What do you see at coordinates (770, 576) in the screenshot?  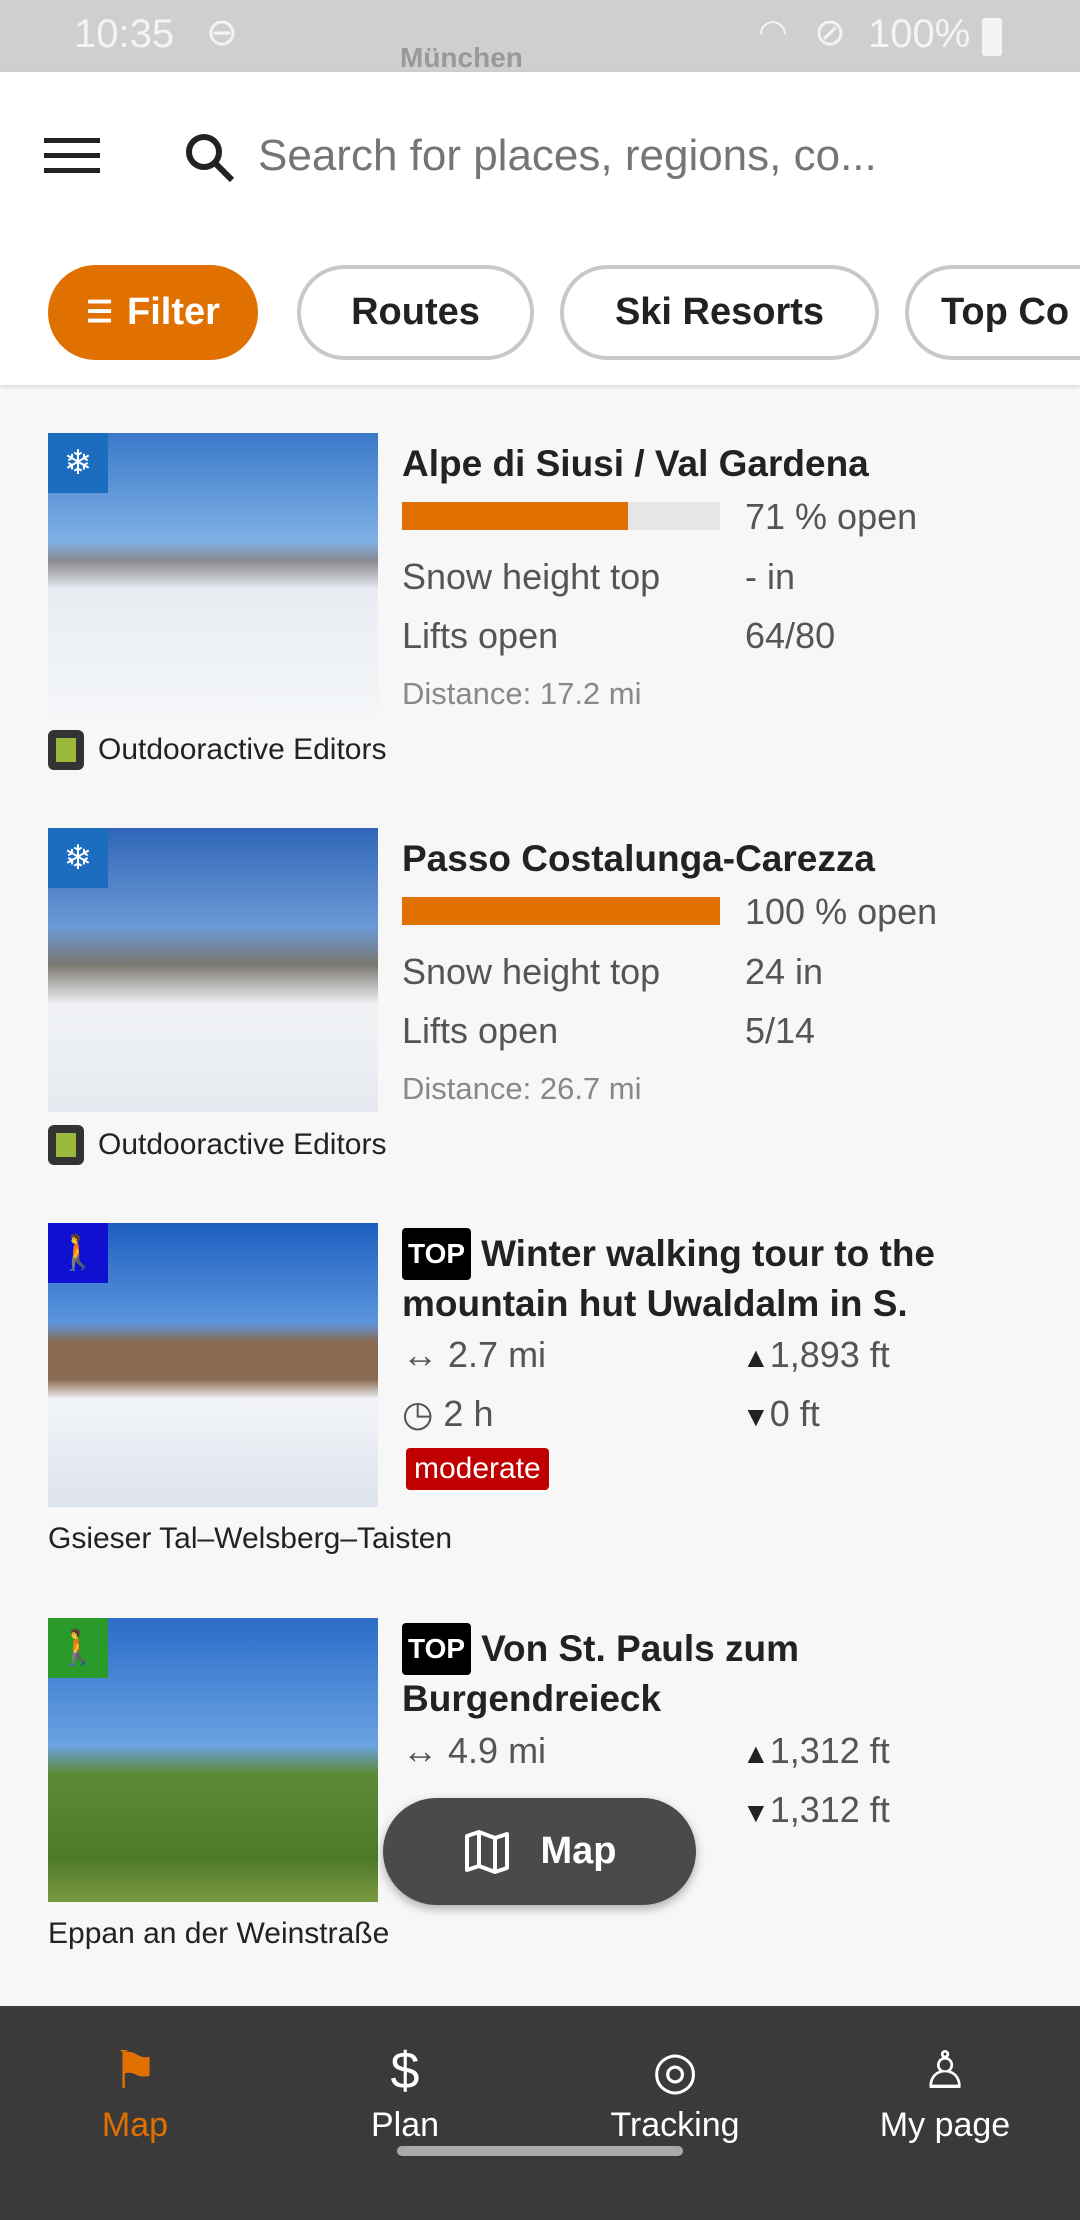 I see `snow-value: - in` at bounding box center [770, 576].